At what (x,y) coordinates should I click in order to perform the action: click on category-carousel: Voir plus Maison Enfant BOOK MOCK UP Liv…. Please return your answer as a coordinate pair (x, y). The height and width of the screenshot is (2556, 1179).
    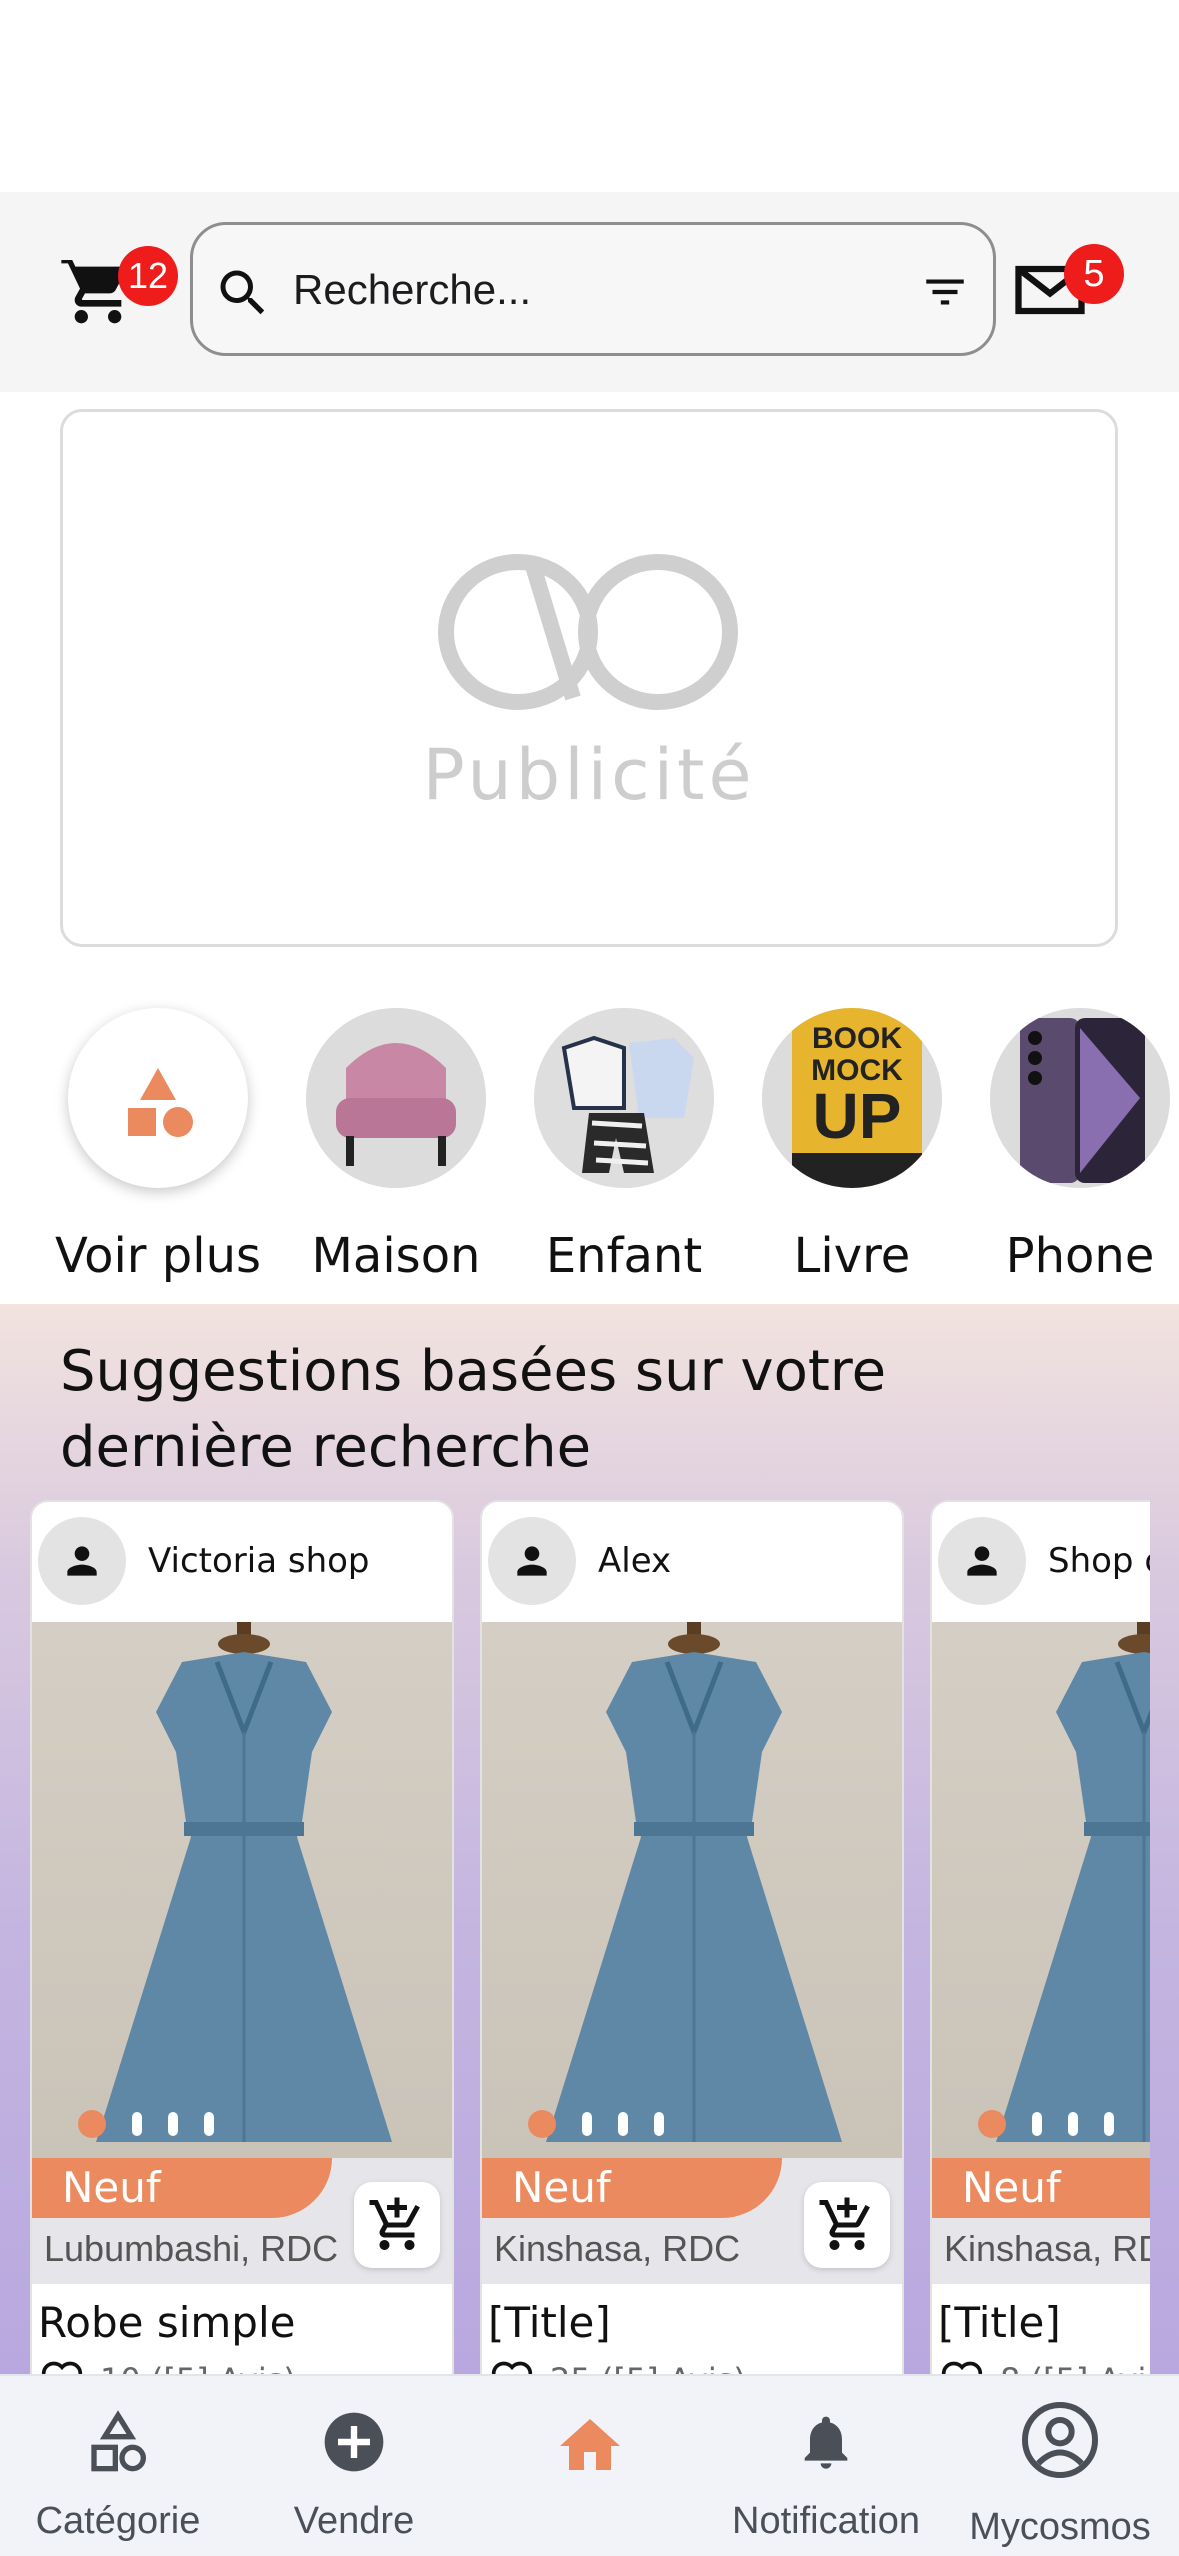
    Looking at the image, I should click on (589, 1150).